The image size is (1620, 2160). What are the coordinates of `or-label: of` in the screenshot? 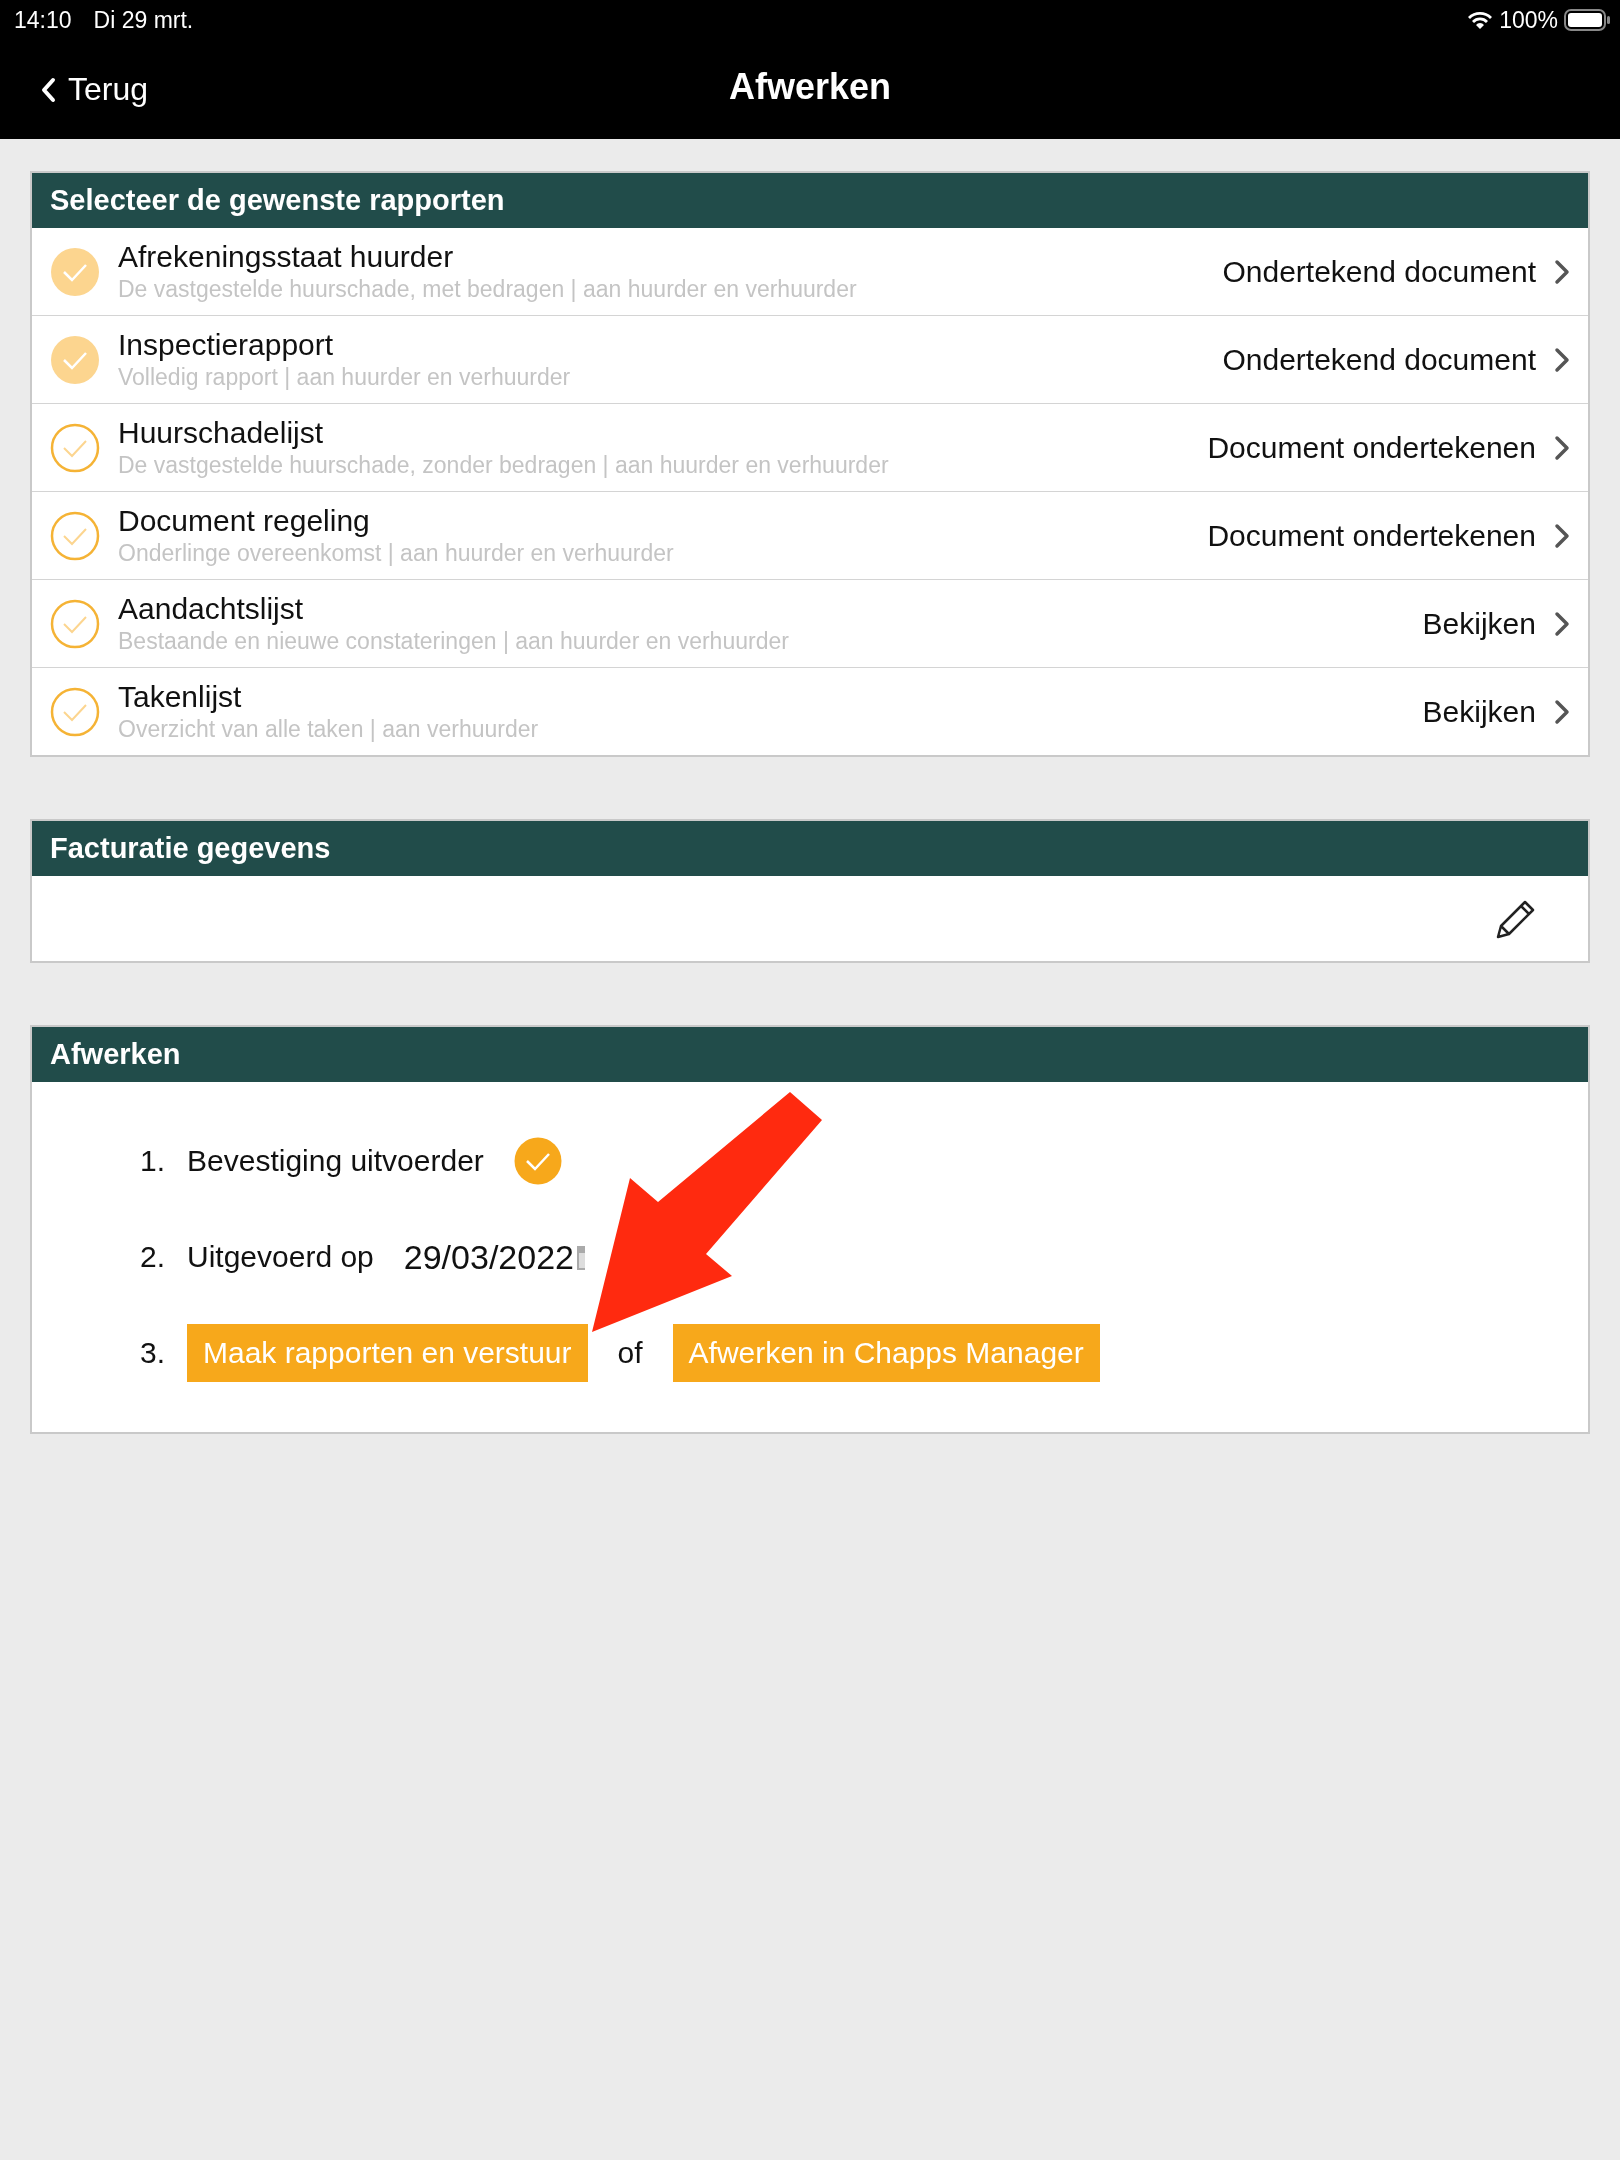 It's located at (630, 1353).